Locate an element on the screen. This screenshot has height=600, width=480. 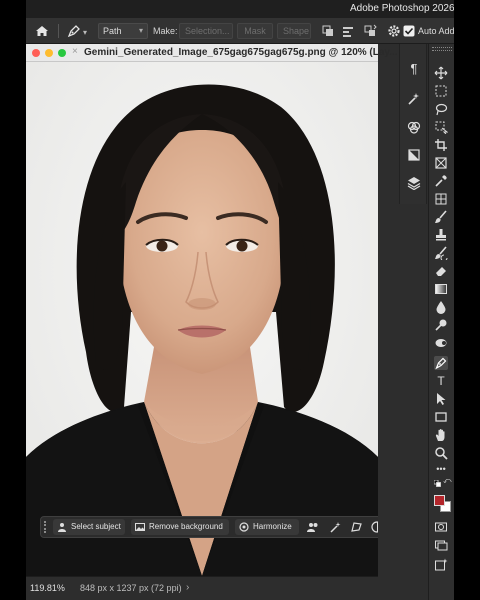
harmonize-icon is located at coordinates (244, 527).